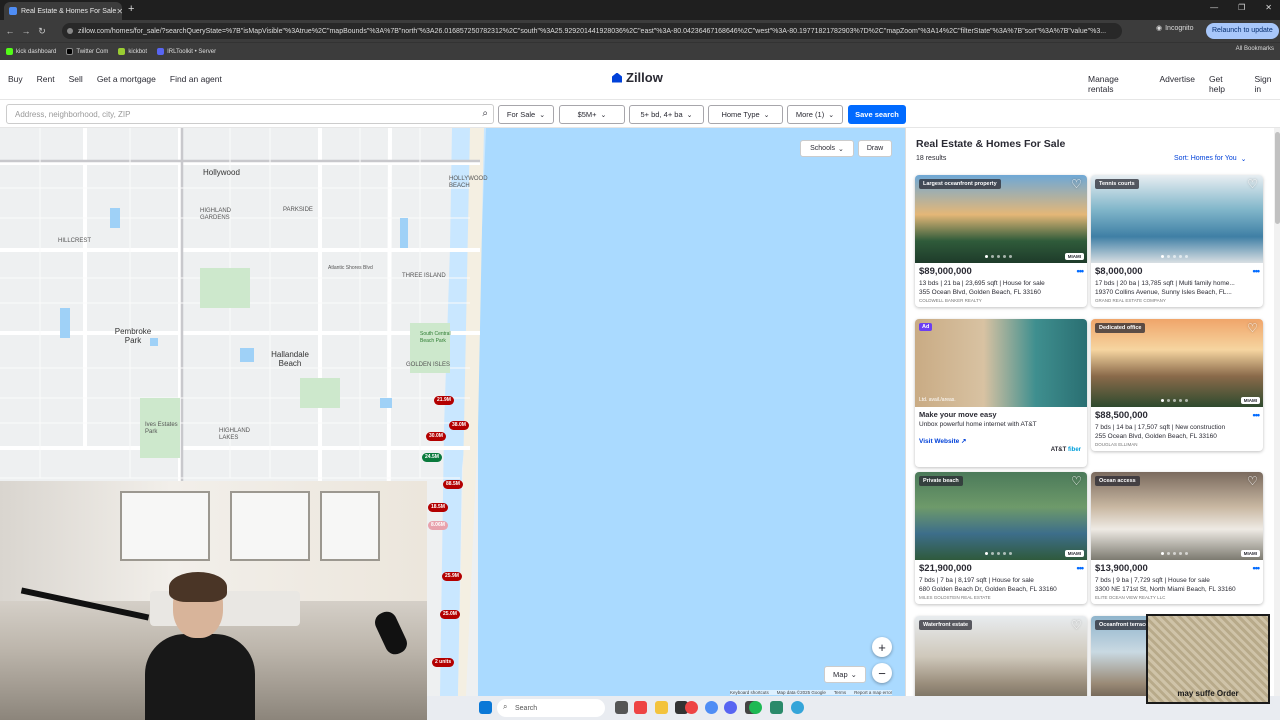 The width and height of the screenshot is (1280, 720). I want to click on zoom-in-button: +, so click(882, 647).